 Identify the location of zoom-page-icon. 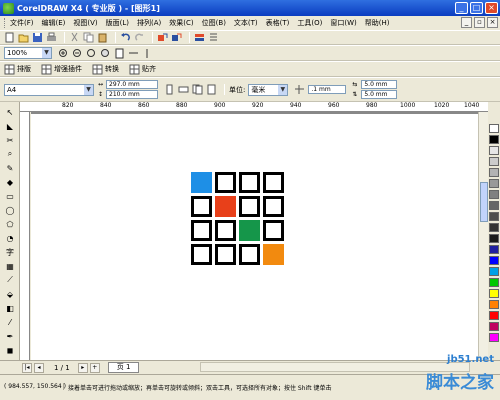
(119, 53).